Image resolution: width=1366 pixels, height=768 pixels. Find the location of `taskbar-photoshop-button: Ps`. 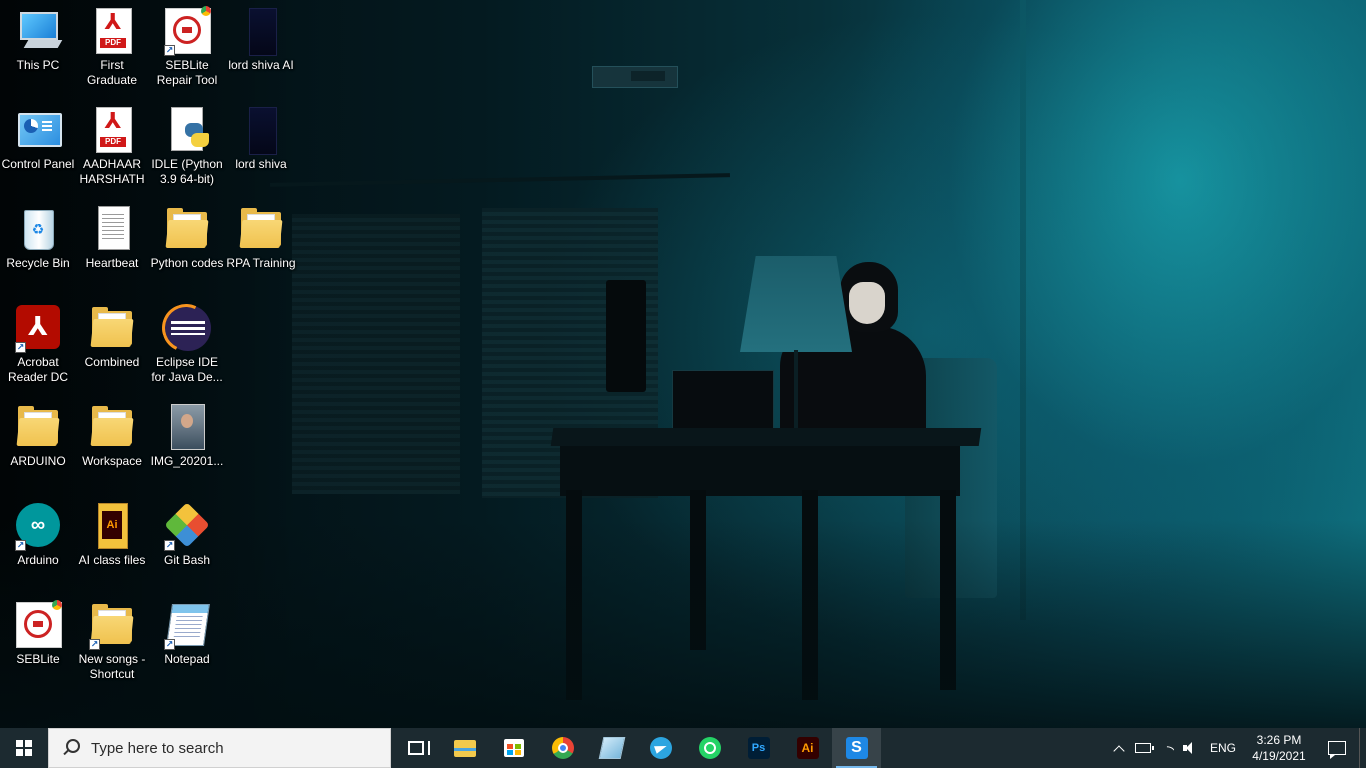

taskbar-photoshop-button: Ps is located at coordinates (758, 748).